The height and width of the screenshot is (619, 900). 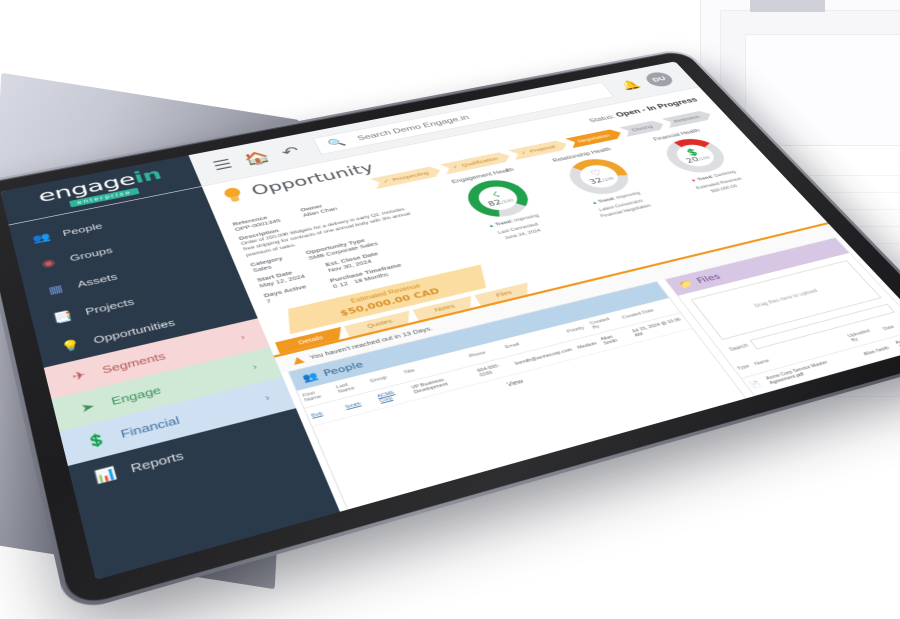 I want to click on col-last-name: Last Name, so click(x=351, y=387).